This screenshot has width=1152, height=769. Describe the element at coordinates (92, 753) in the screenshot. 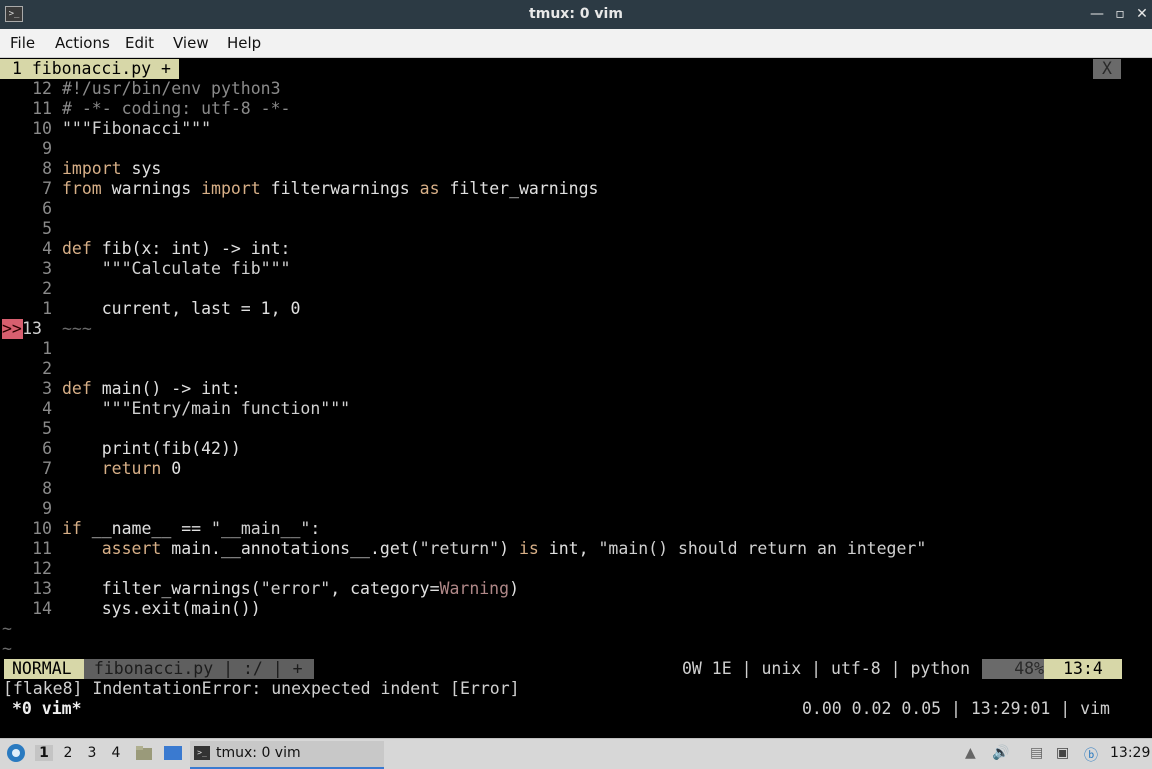

I see `workspace-3: 3` at that location.